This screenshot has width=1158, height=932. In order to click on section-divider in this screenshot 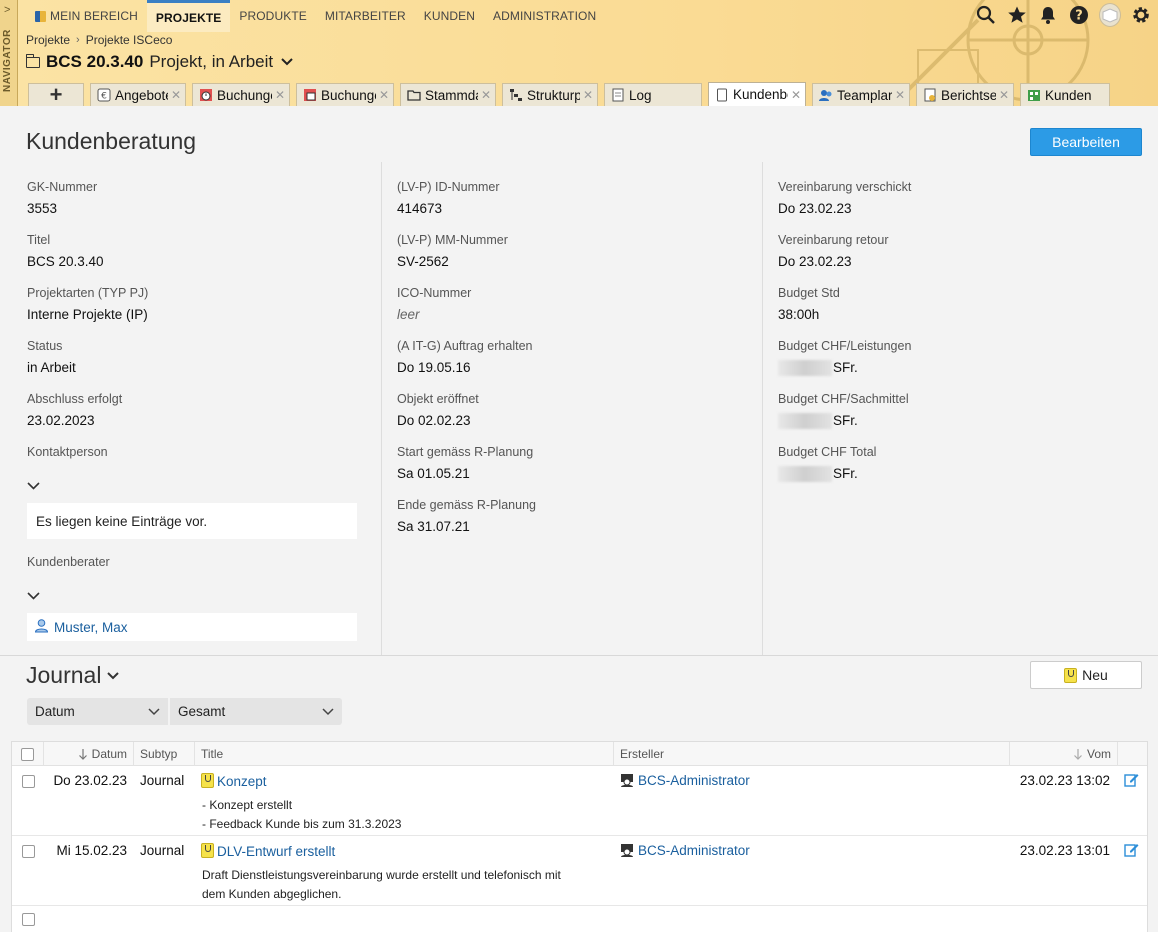, I will do `click(579, 655)`.